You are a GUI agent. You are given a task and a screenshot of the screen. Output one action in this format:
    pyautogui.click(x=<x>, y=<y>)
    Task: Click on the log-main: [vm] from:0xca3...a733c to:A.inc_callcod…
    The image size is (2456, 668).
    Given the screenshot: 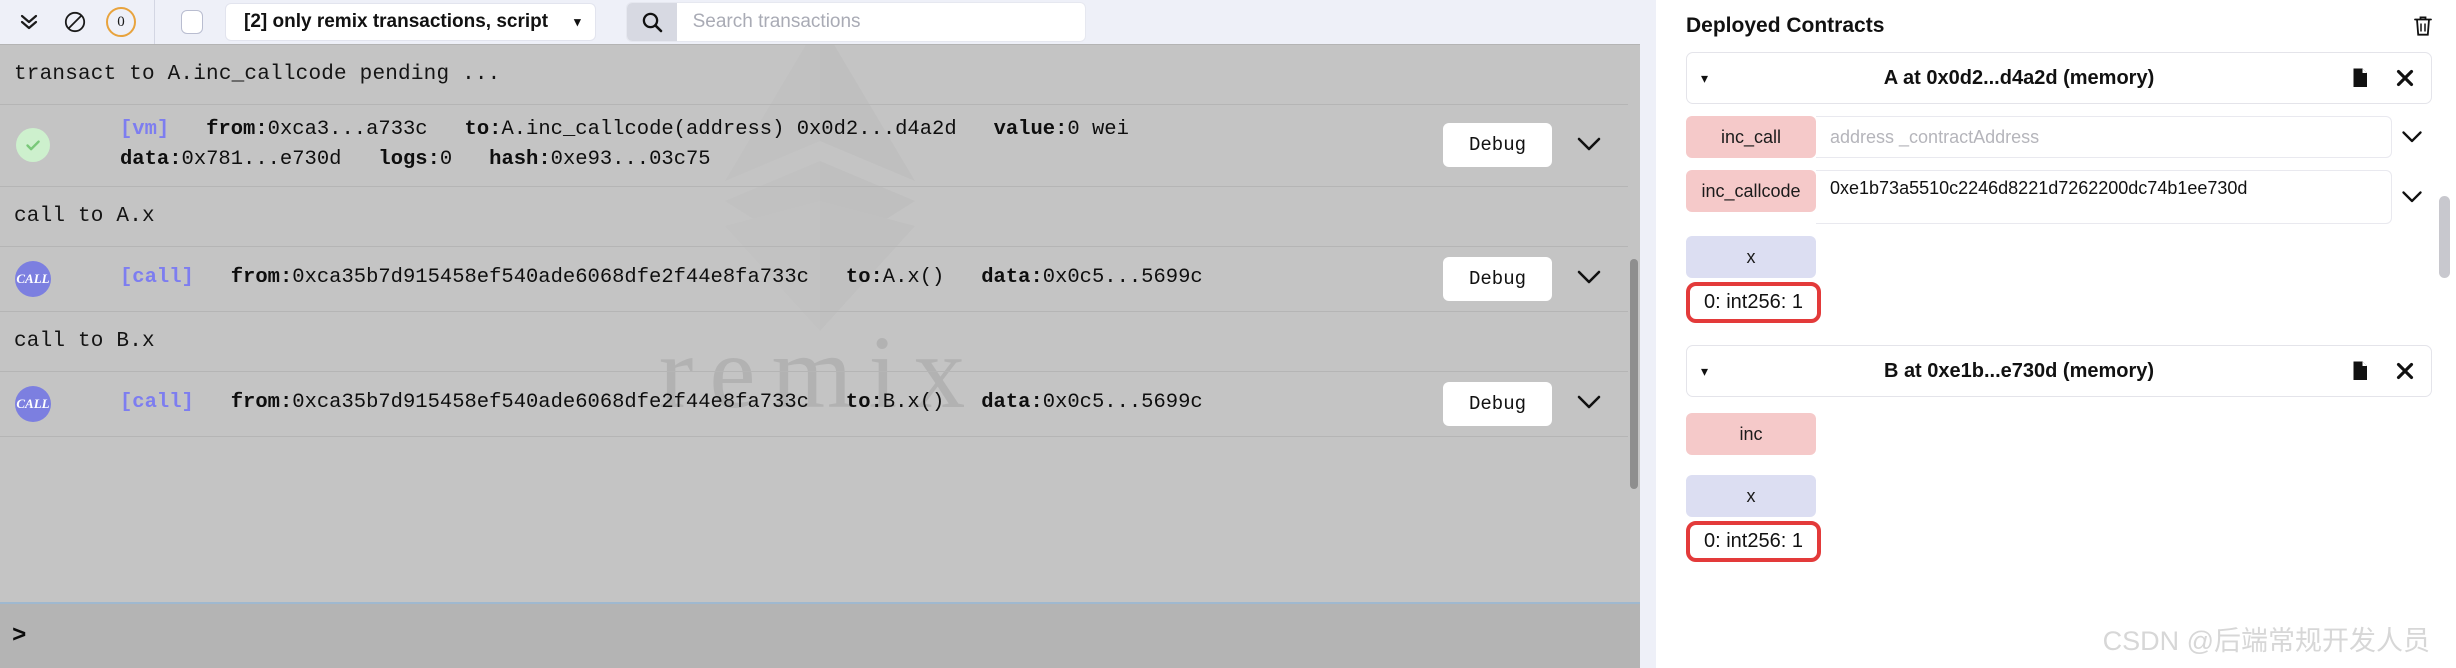 What is the action you would take?
    pyautogui.click(x=754, y=145)
    